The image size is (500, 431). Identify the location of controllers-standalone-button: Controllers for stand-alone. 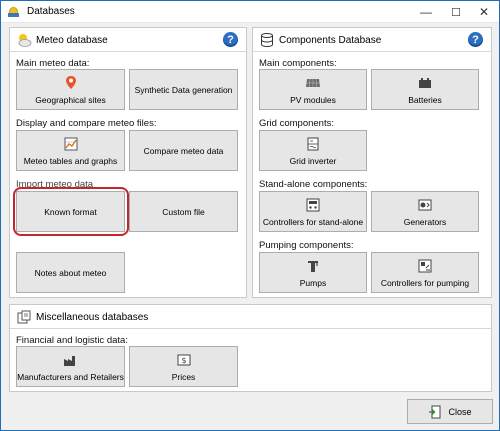
(313, 211).